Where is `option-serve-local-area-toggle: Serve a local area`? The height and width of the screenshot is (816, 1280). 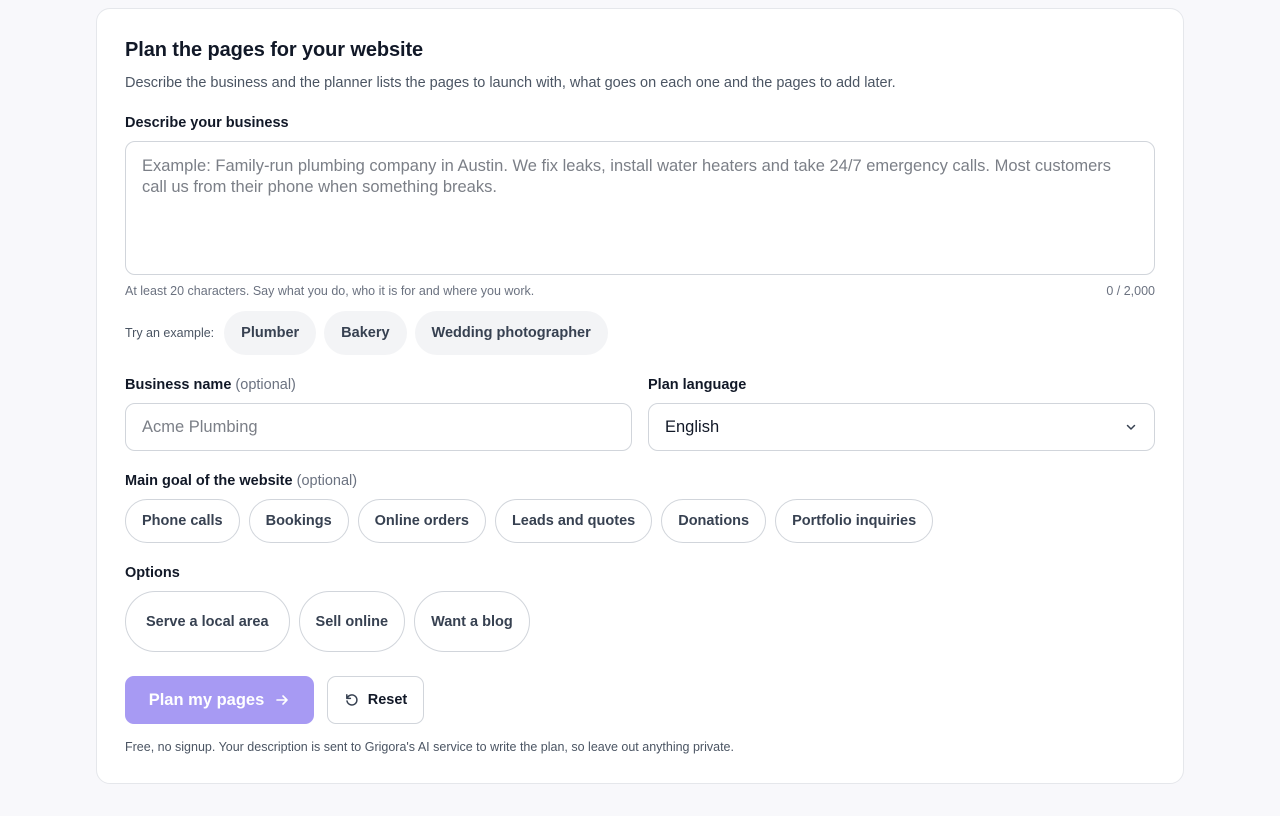
option-serve-local-area-toggle: Serve a local area is located at coordinates (207, 621).